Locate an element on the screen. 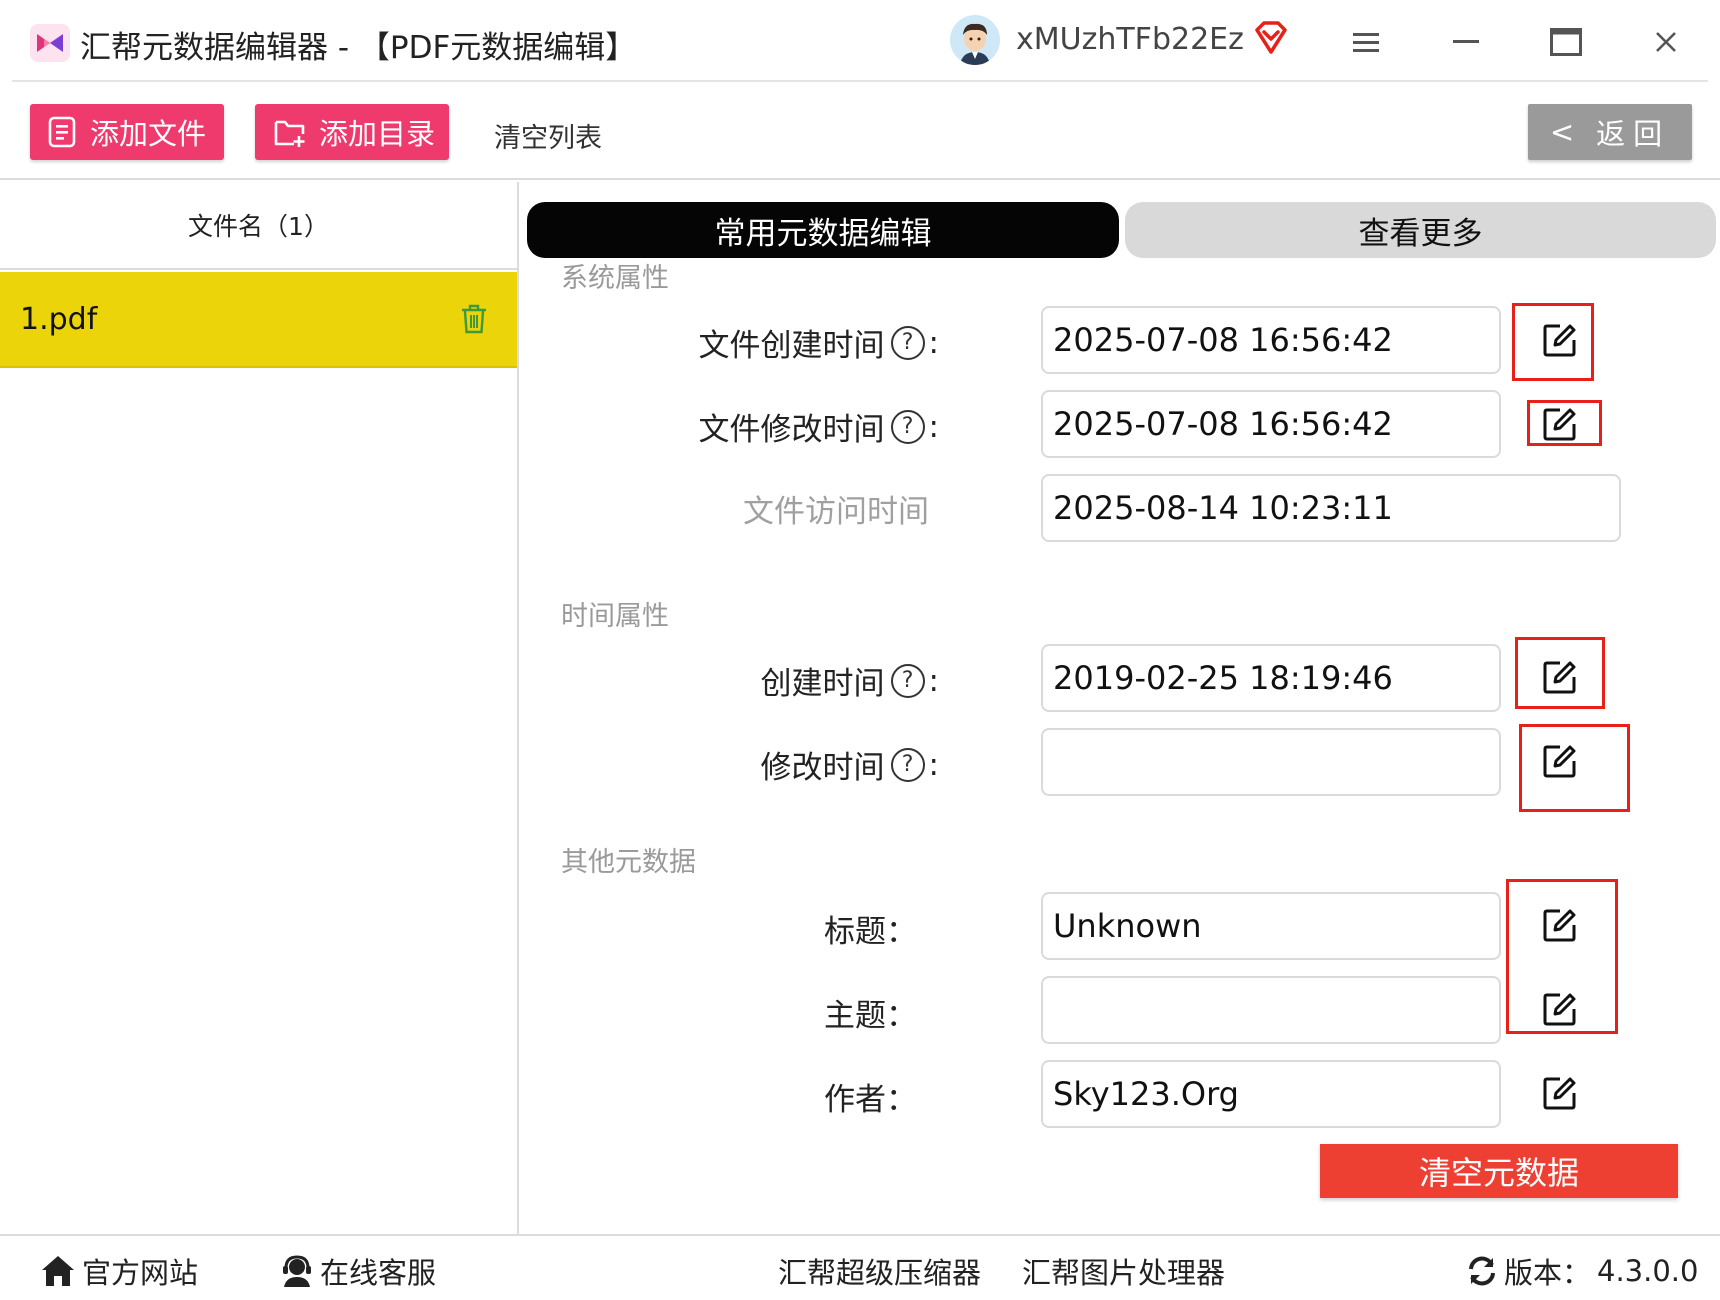  label-text: 修改时间 is located at coordinates (822, 768).